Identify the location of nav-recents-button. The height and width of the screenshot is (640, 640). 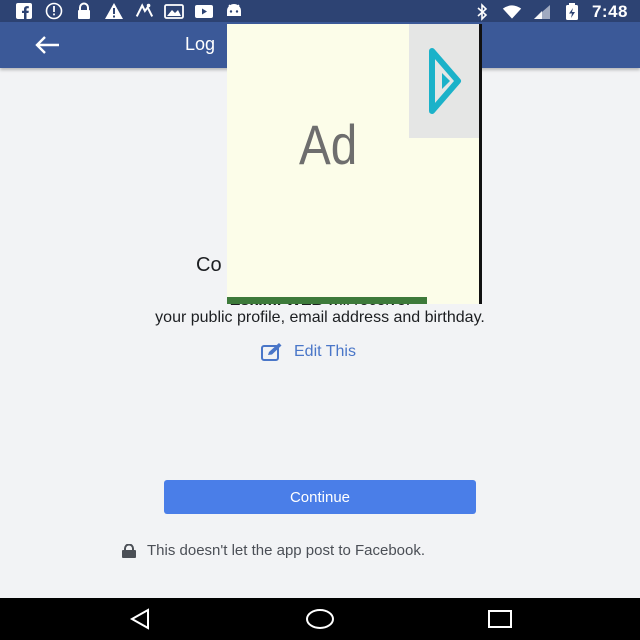
(500, 619).